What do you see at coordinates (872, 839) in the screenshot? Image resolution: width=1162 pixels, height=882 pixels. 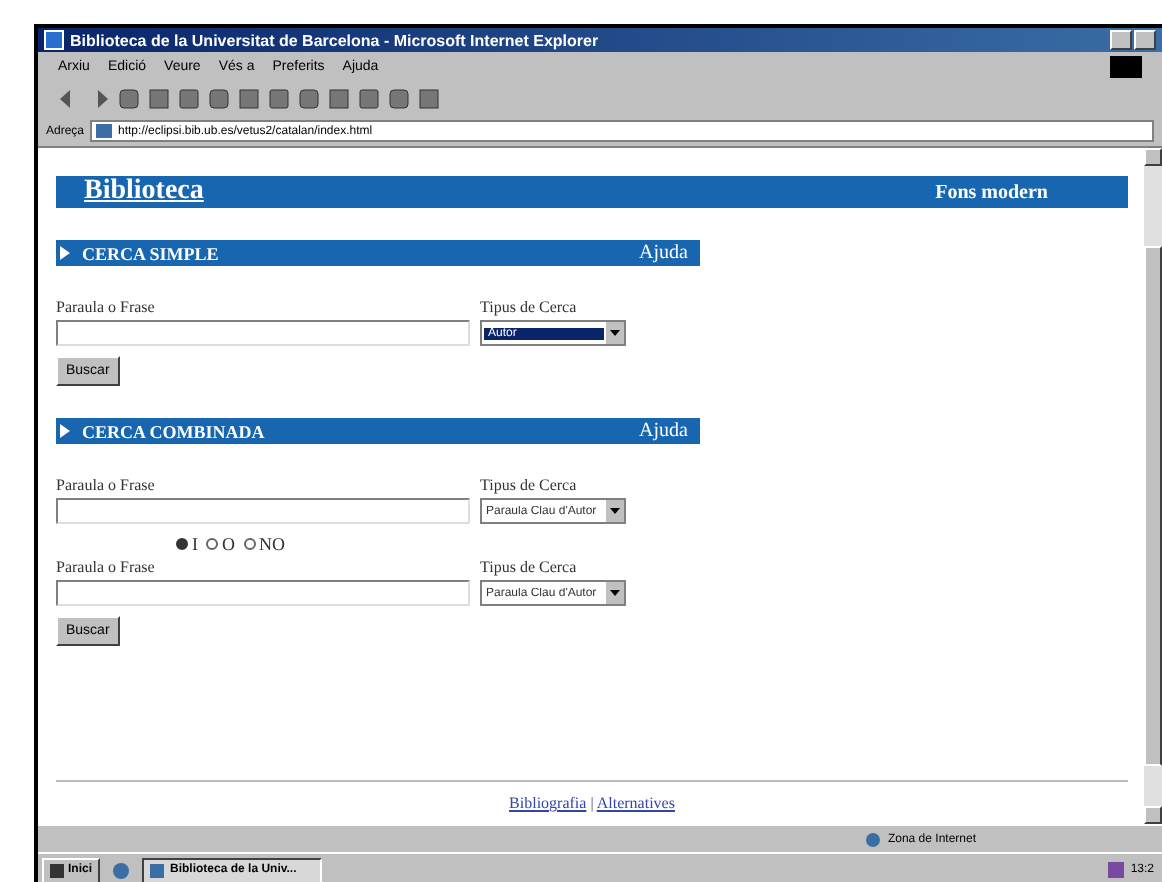 I see `globe-icon` at bounding box center [872, 839].